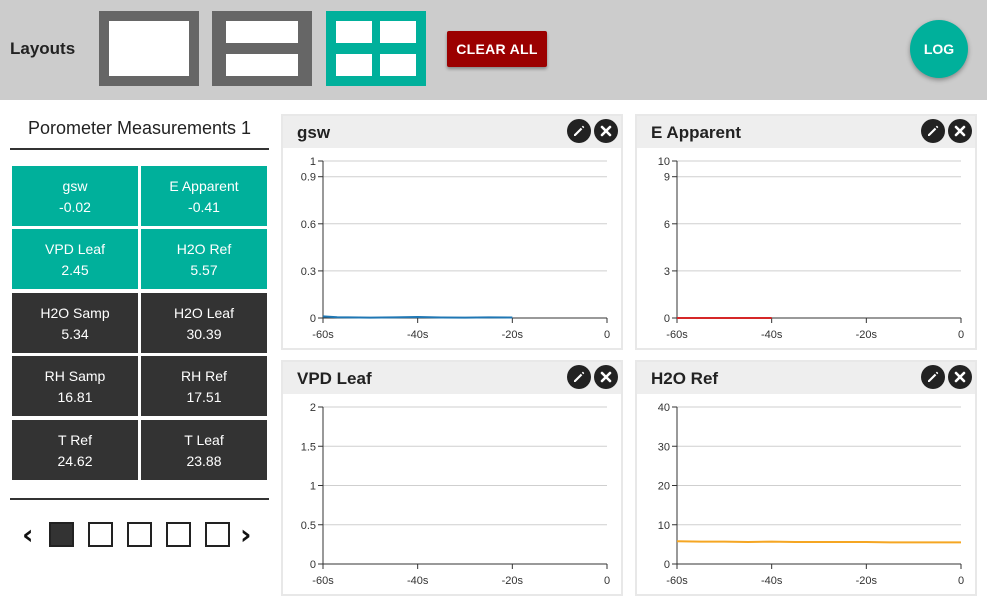 Image resolution: width=987 pixels, height=603 pixels. I want to click on tile-label: E Apparent, so click(204, 186).